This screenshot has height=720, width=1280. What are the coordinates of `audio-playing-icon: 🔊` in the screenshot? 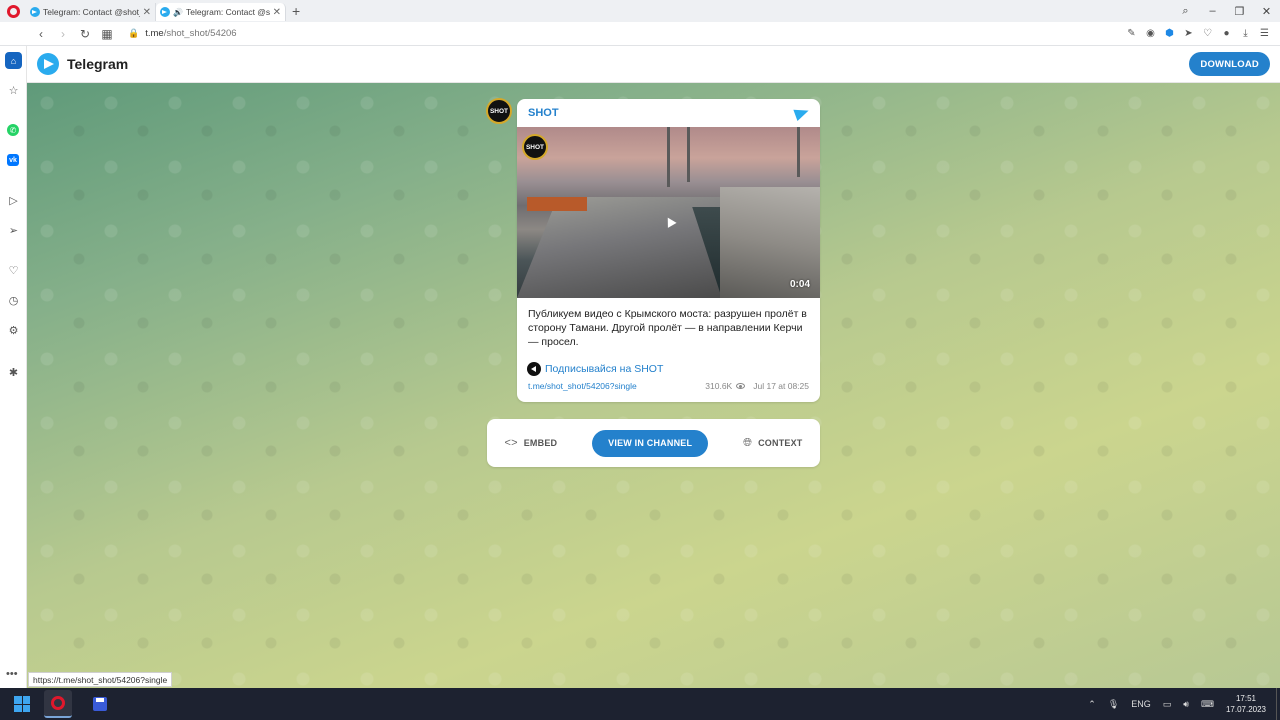 It's located at (178, 12).